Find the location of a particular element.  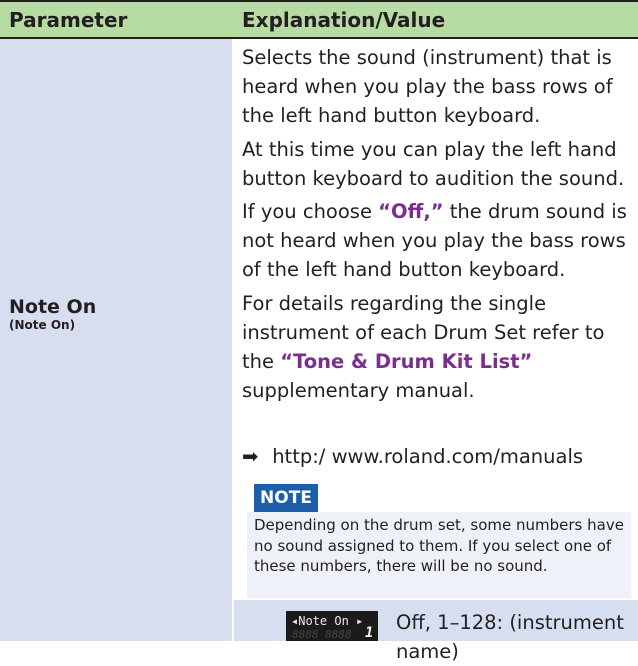

off-highlight: “Off,” is located at coordinates (411, 211).